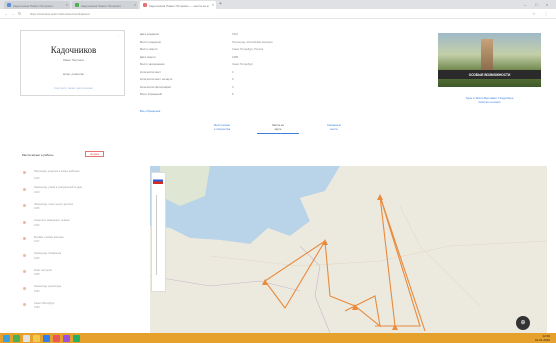  What do you see at coordinates (37, 291) in the screenshot?
I see `place-date: 1960` at bounding box center [37, 291].